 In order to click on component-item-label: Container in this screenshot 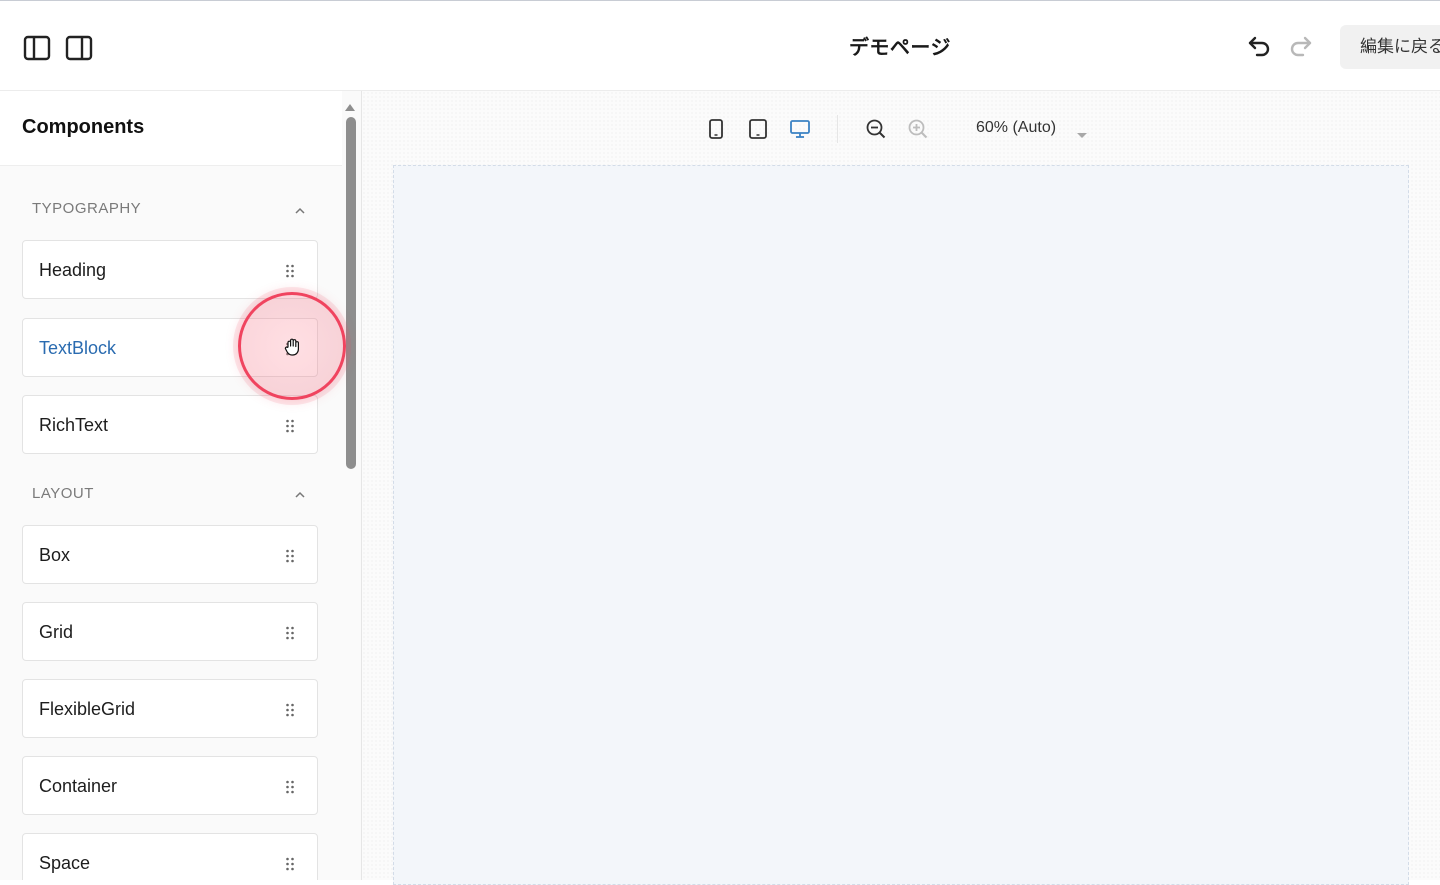, I will do `click(78, 786)`.